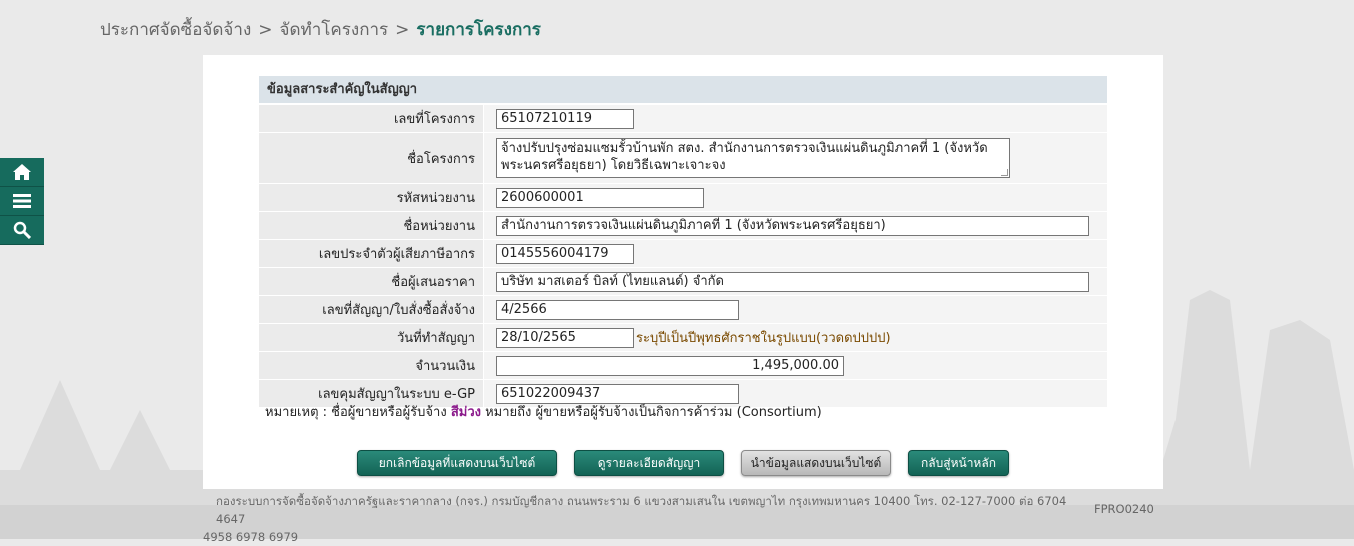 Image resolution: width=1354 pixels, height=546 pixels. I want to click on project-no-field: 65107210119, so click(565, 118).